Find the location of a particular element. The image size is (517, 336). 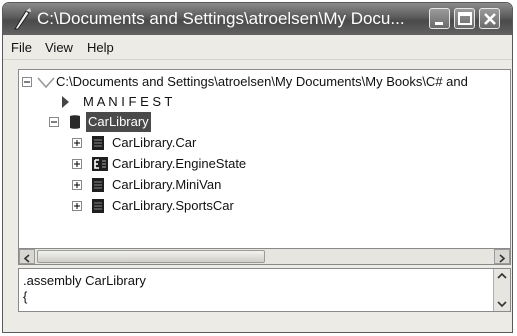

maximize-button is located at coordinates (464, 18).